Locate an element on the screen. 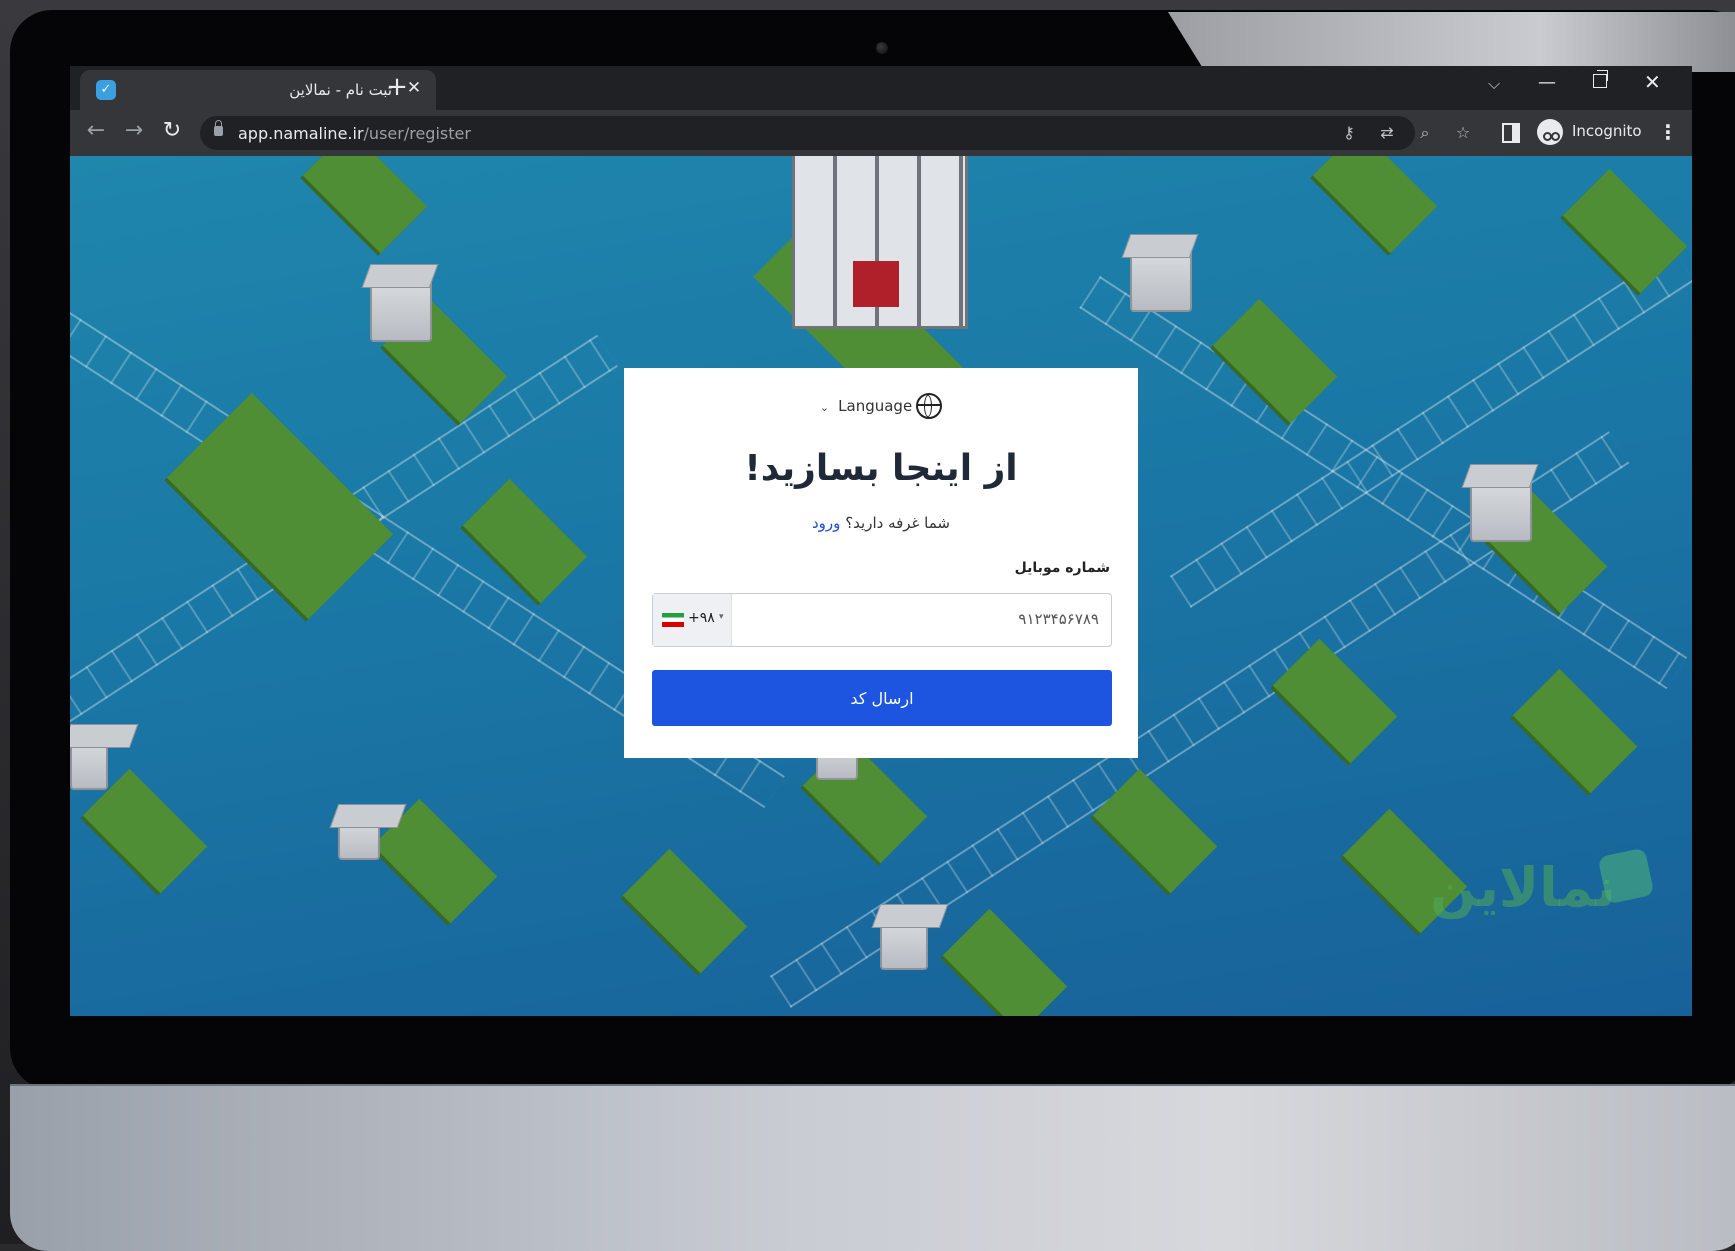 The image size is (1735, 1251). has-booth-text: شما غرفه دارید؟ ورود is located at coordinates (881, 523).